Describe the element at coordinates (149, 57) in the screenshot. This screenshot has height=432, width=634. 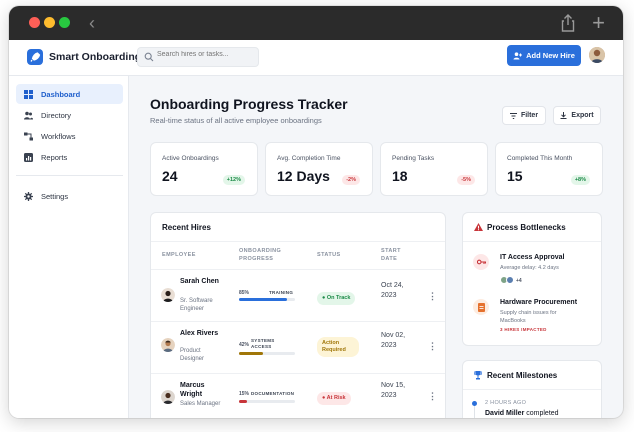
I see `search-icon` at that location.